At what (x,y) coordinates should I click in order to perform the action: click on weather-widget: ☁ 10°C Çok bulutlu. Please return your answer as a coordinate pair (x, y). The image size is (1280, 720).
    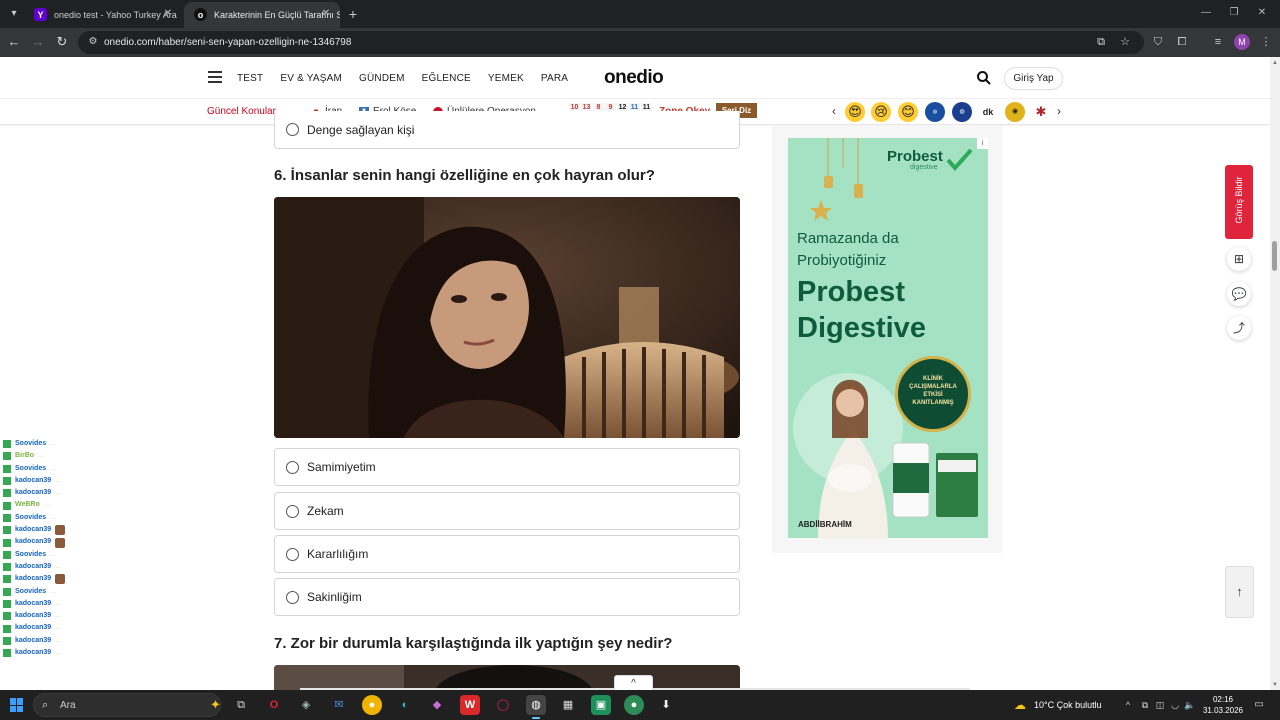
    Looking at the image, I should click on (1058, 705).